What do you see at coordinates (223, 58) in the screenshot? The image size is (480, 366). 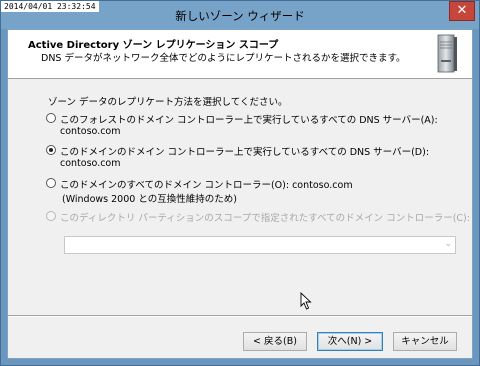 I see `page-subtitle: DNS データがネットワーク全体でどのようにレプリケートされるかを選択できます。` at bounding box center [223, 58].